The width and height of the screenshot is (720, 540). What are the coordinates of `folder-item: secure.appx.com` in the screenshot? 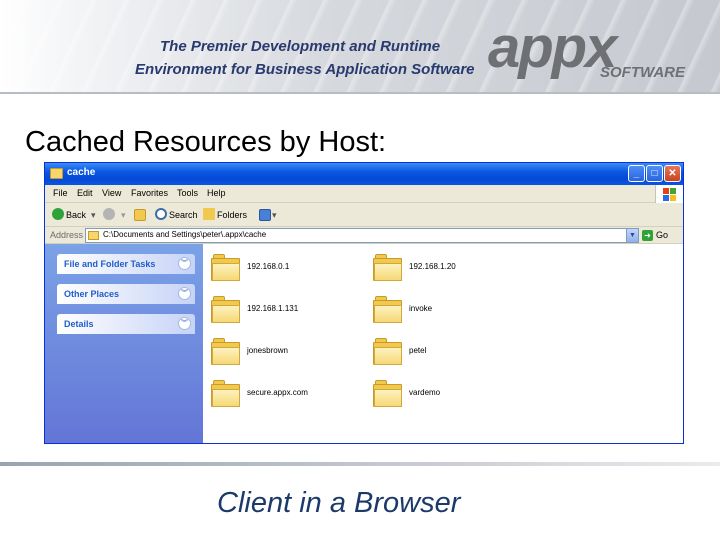 It's located at (286, 394).